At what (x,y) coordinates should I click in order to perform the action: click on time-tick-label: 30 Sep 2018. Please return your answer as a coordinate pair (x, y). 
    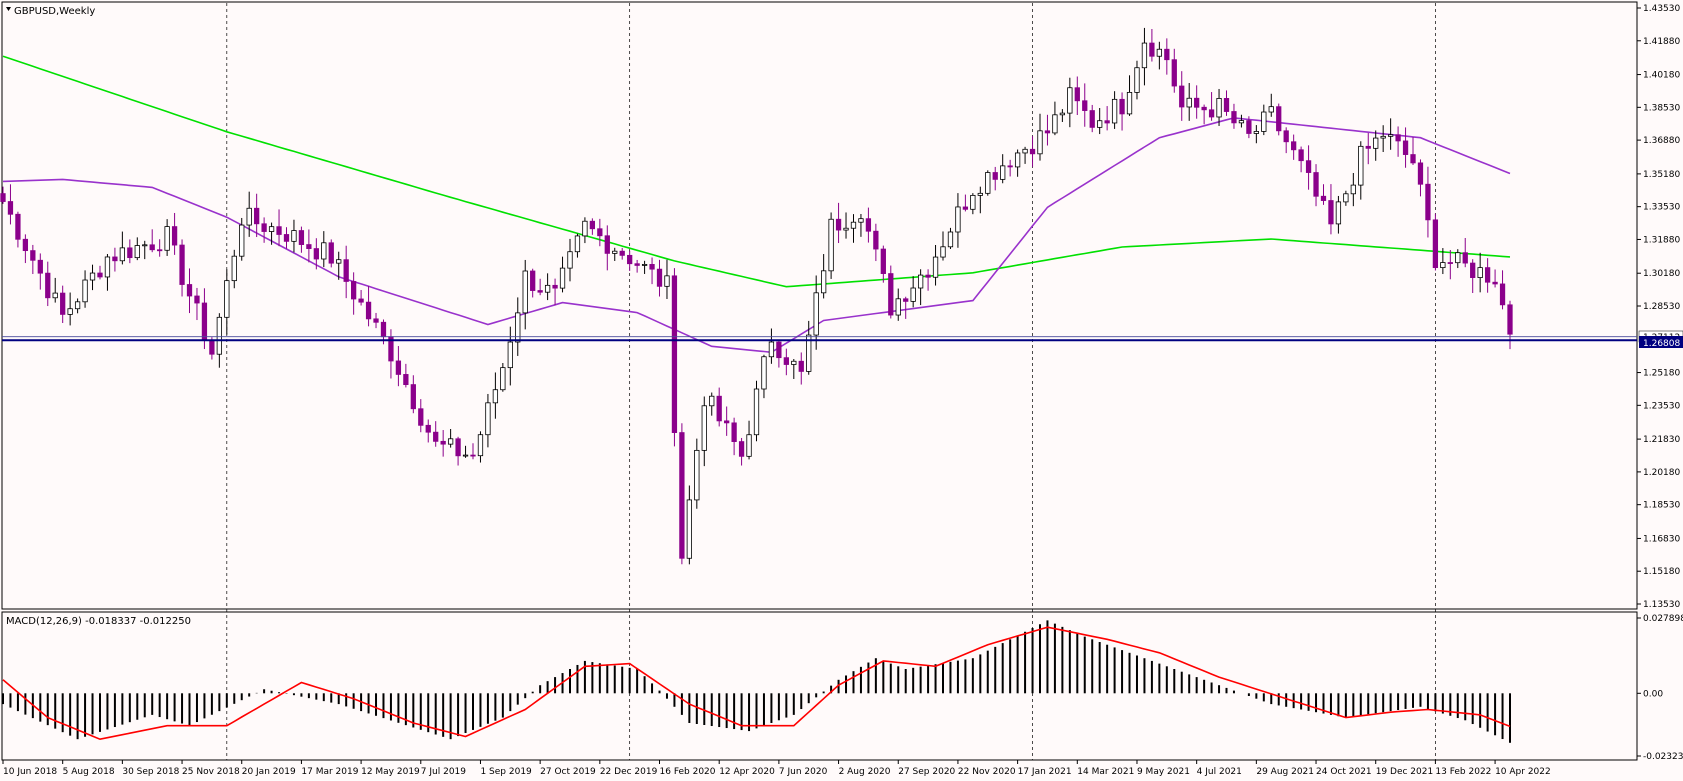
    Looking at the image, I should click on (150, 772).